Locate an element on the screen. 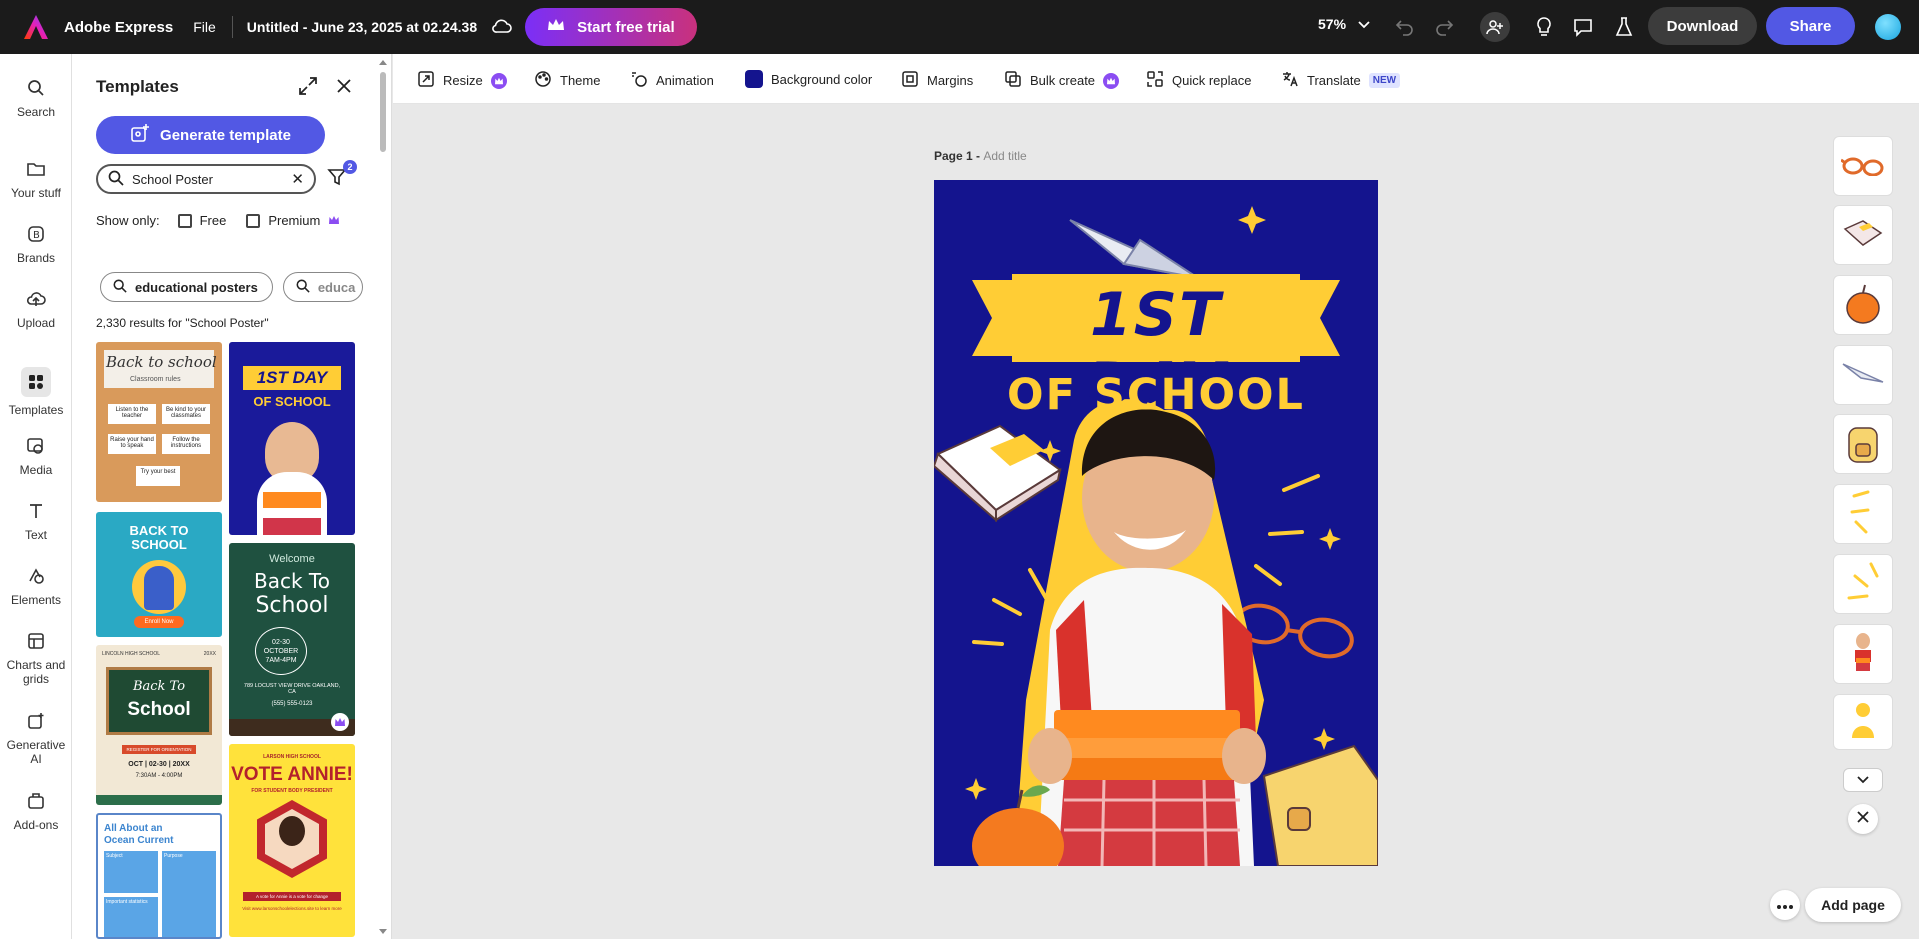 This screenshot has height=939, width=1919. rail-text: Text is located at coordinates (36, 521).